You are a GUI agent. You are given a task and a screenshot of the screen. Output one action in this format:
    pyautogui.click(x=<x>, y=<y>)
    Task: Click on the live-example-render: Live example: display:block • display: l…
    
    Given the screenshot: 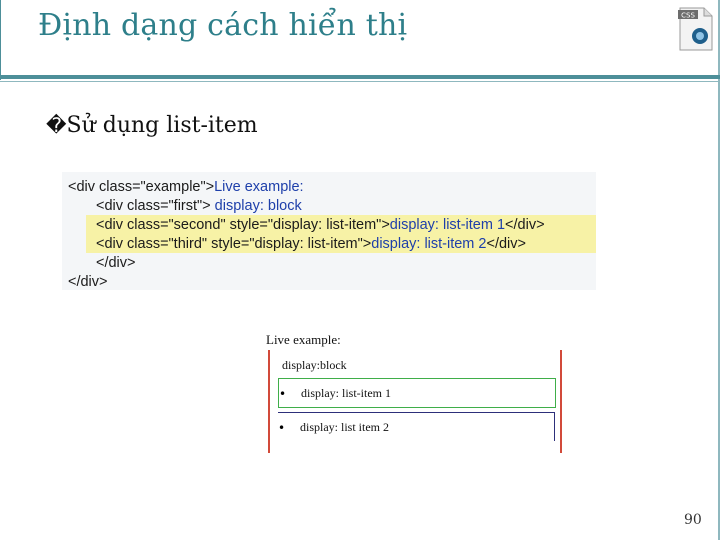 What is the action you would take?
    pyautogui.click(x=414, y=391)
    